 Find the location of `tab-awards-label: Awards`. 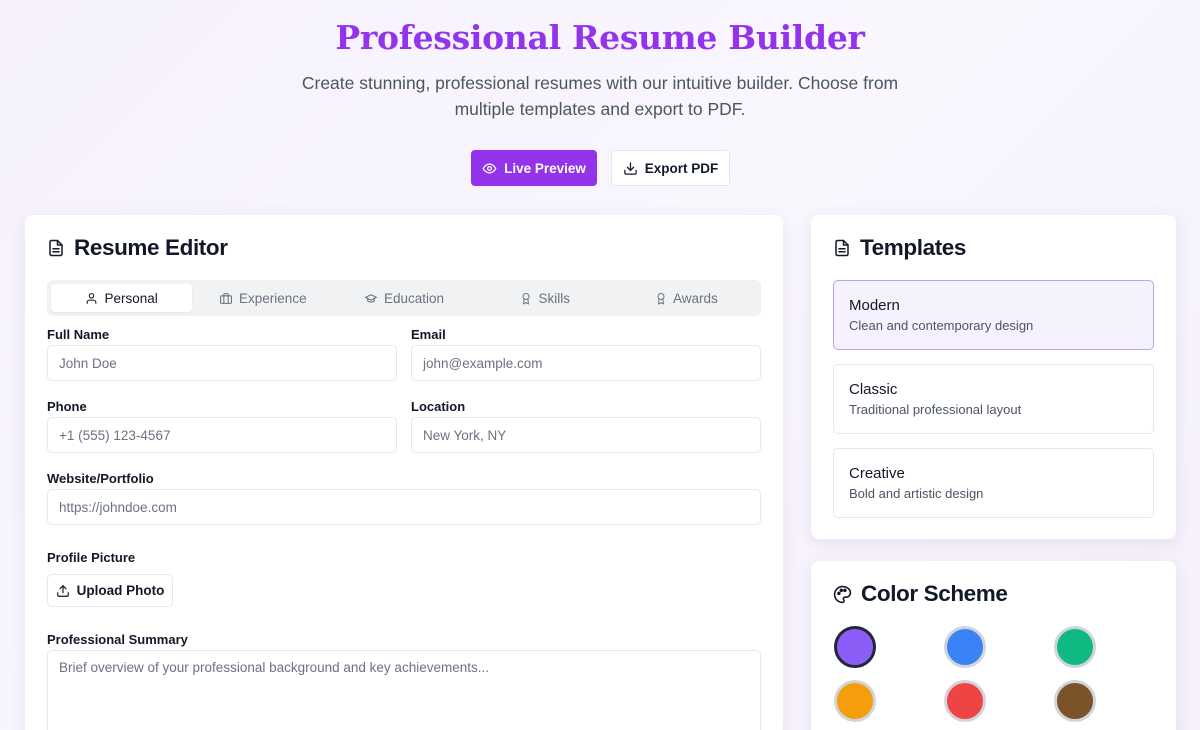

tab-awards-label: Awards is located at coordinates (695, 298).